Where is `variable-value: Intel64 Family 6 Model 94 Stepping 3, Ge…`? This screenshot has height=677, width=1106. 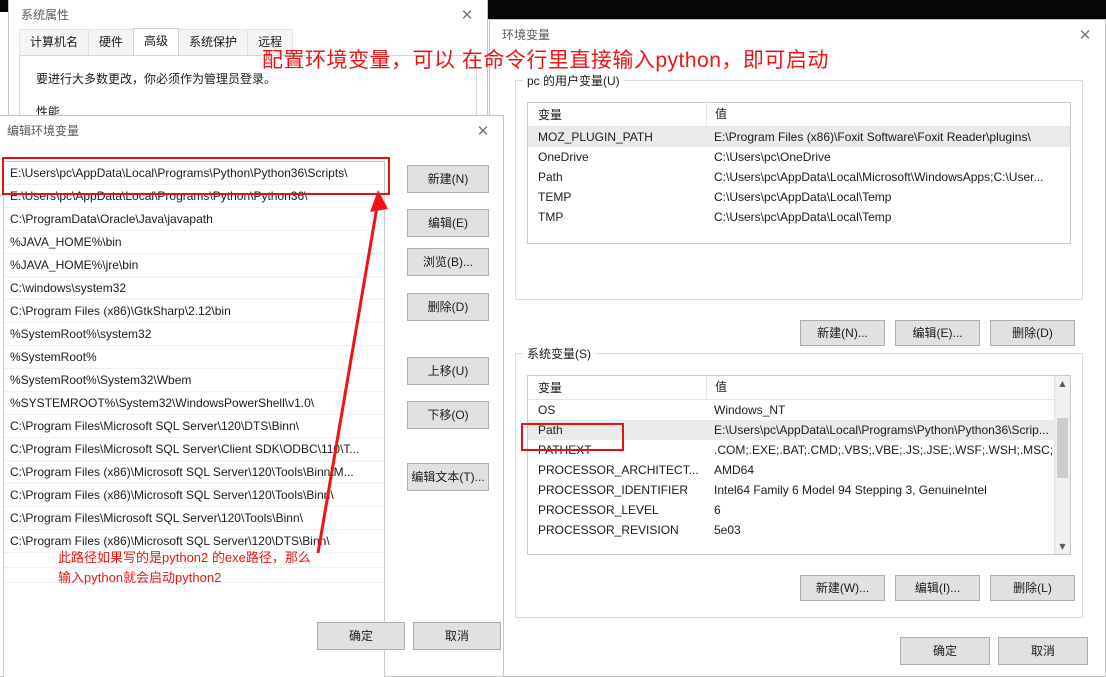
variable-value: Intel64 Family 6 Model 94 Stepping 3, Ge… is located at coordinates (850, 490).